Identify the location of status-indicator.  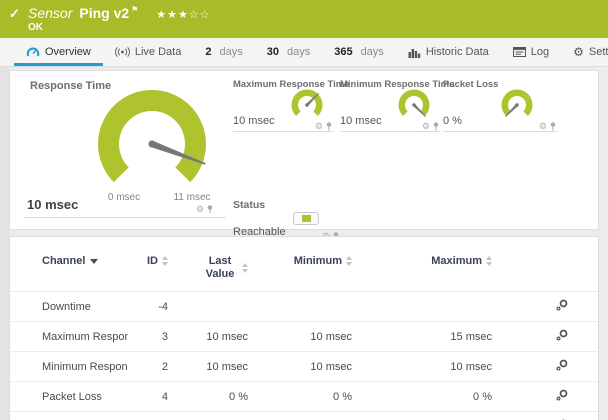
(306, 218).